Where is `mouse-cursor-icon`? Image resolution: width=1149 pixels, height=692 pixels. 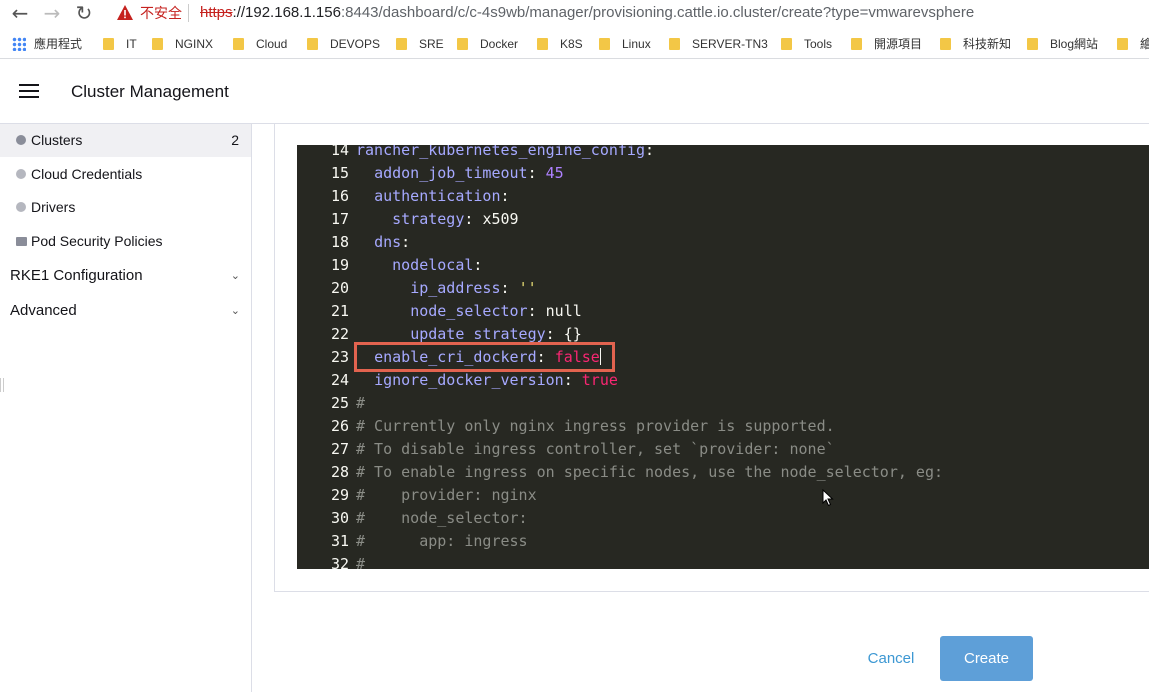
mouse-cursor-icon is located at coordinates (828, 498).